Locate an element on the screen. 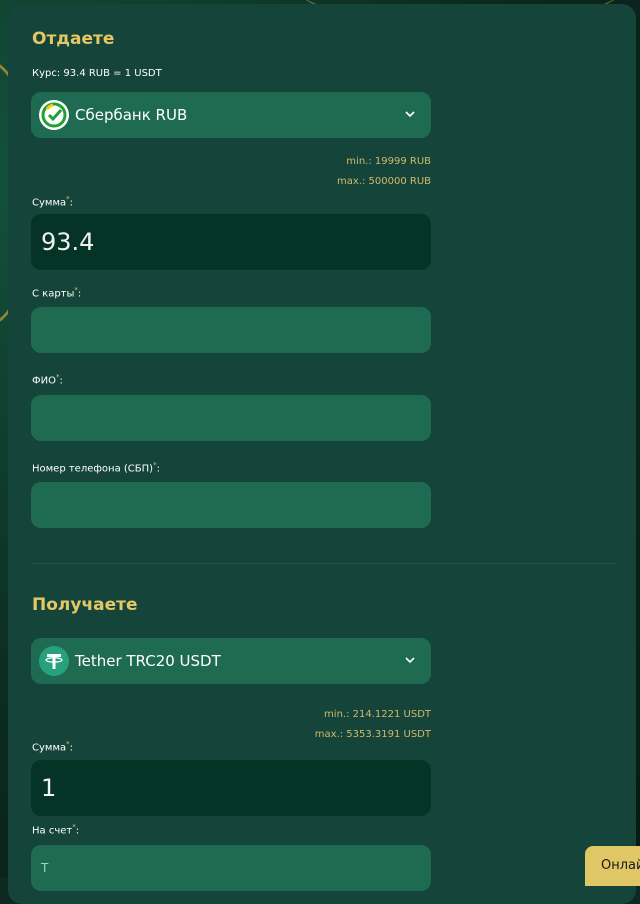 This screenshot has width=640, height=904. online-chat-label: Онлайн is located at coordinates (620, 865).